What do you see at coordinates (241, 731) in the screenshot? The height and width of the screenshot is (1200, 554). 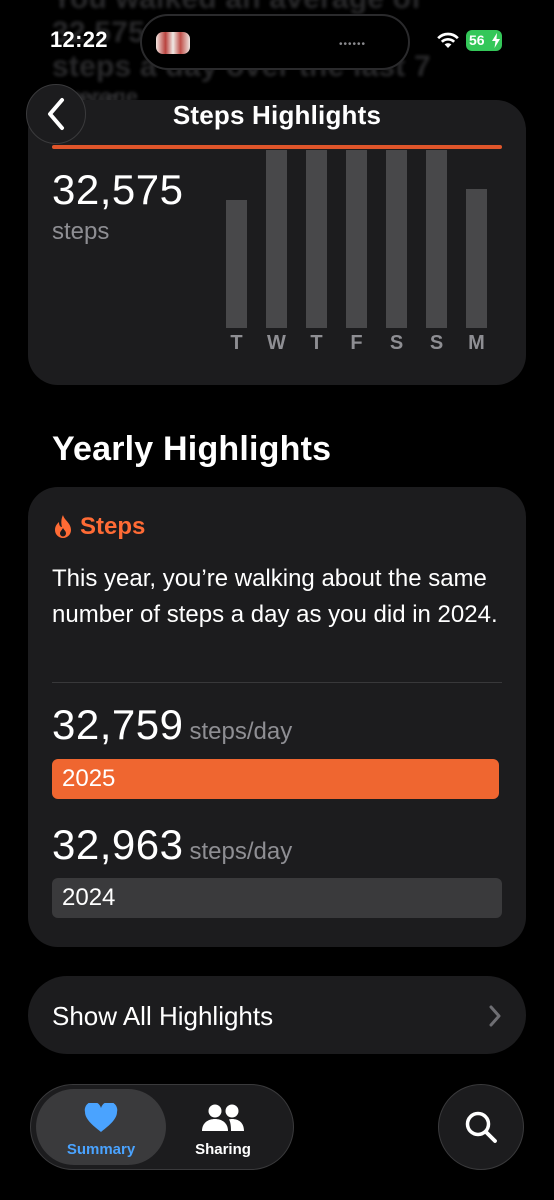 I see `current-year-unit: steps/day` at bounding box center [241, 731].